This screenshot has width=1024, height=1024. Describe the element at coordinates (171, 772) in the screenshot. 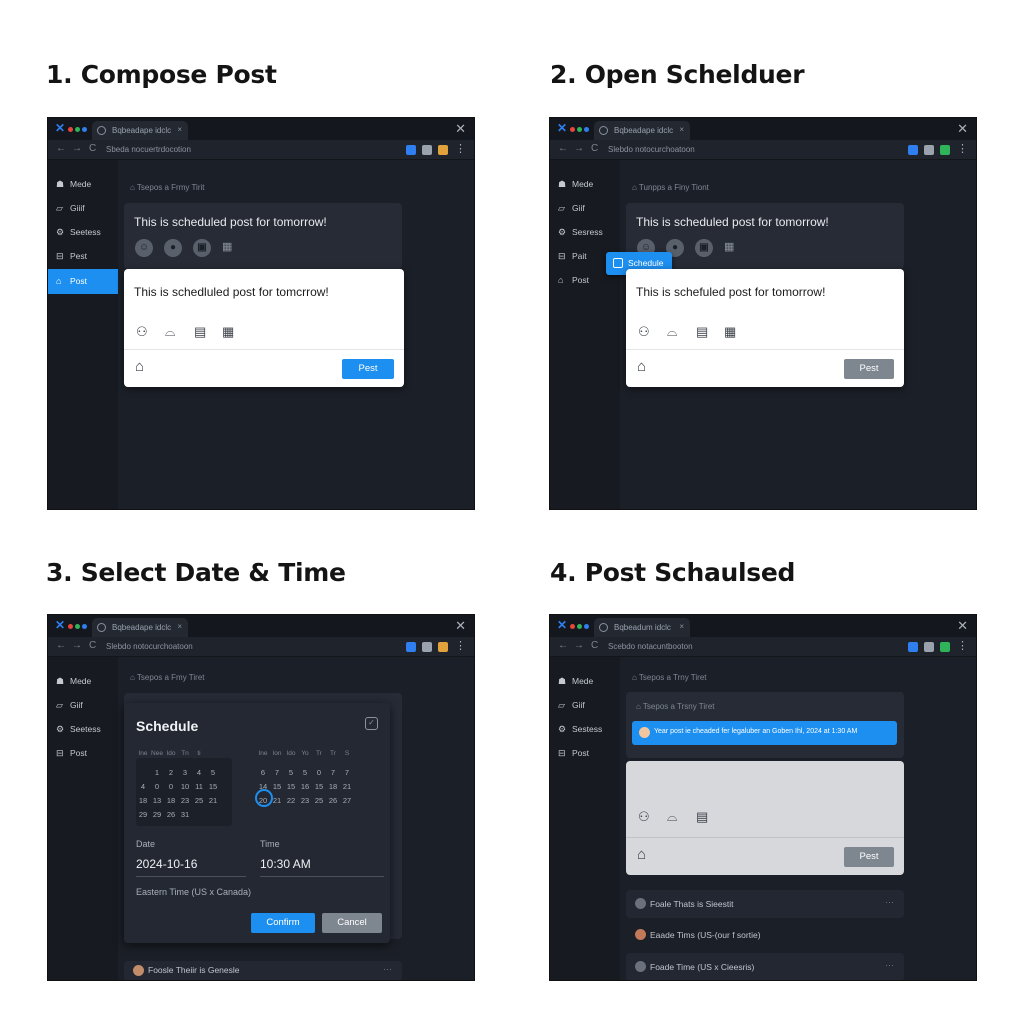

I see `calendar-day: 2` at that location.